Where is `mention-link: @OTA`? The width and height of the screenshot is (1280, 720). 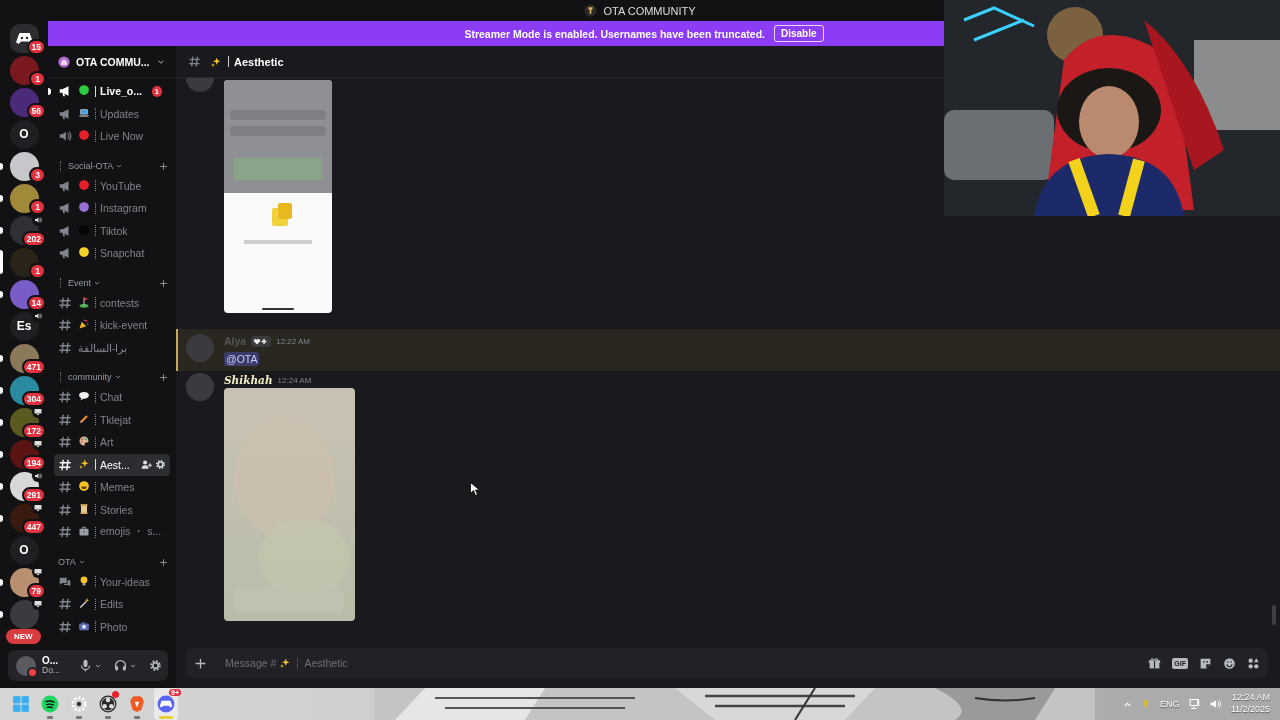 mention-link: @OTA is located at coordinates (242, 359).